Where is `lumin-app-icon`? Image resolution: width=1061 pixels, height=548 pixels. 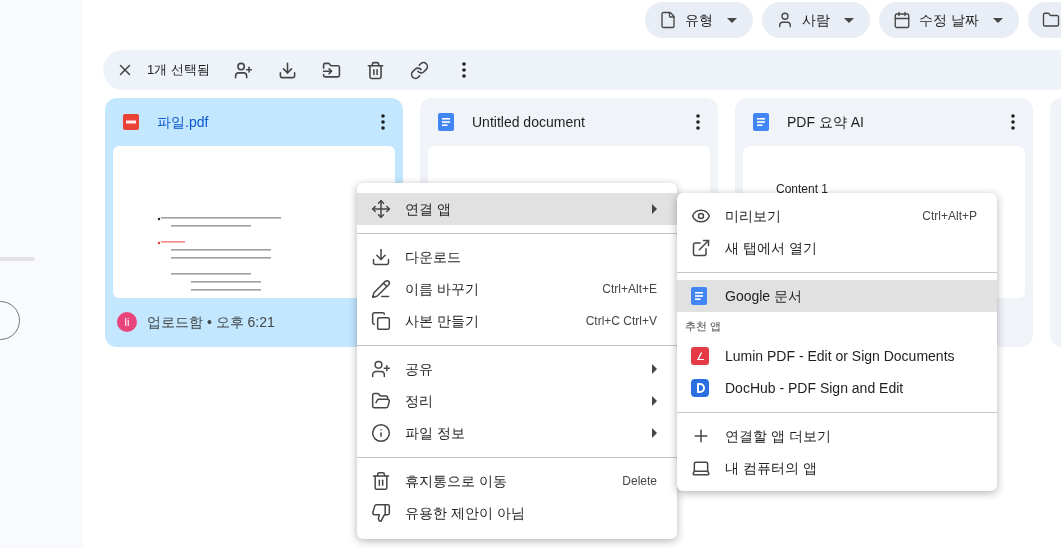
lumin-app-icon is located at coordinates (700, 356).